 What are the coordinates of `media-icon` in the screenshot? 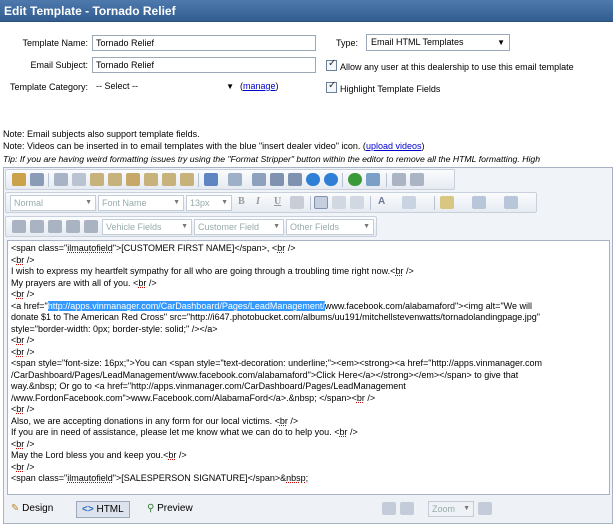 It's located at (277, 179).